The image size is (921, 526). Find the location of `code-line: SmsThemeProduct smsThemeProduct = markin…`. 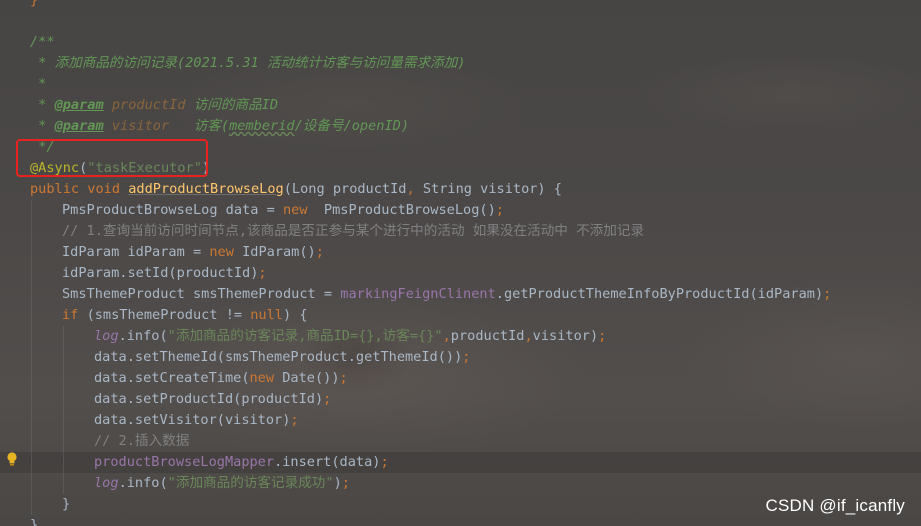

code-line: SmsThemeProduct smsThemeProduct = markin… is located at coordinates (460, 294).